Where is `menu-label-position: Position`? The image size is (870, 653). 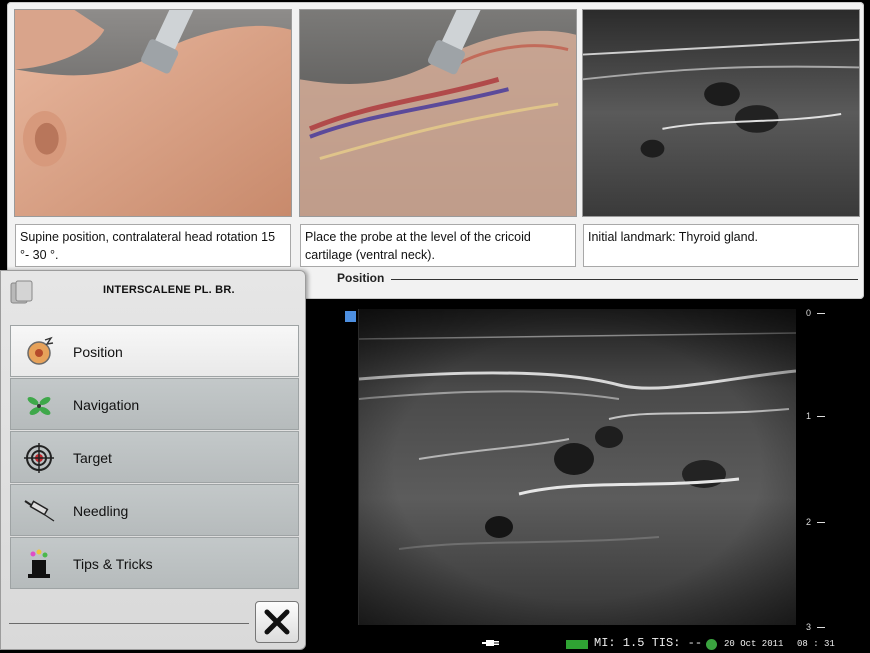
menu-label-position: Position is located at coordinates (98, 352).